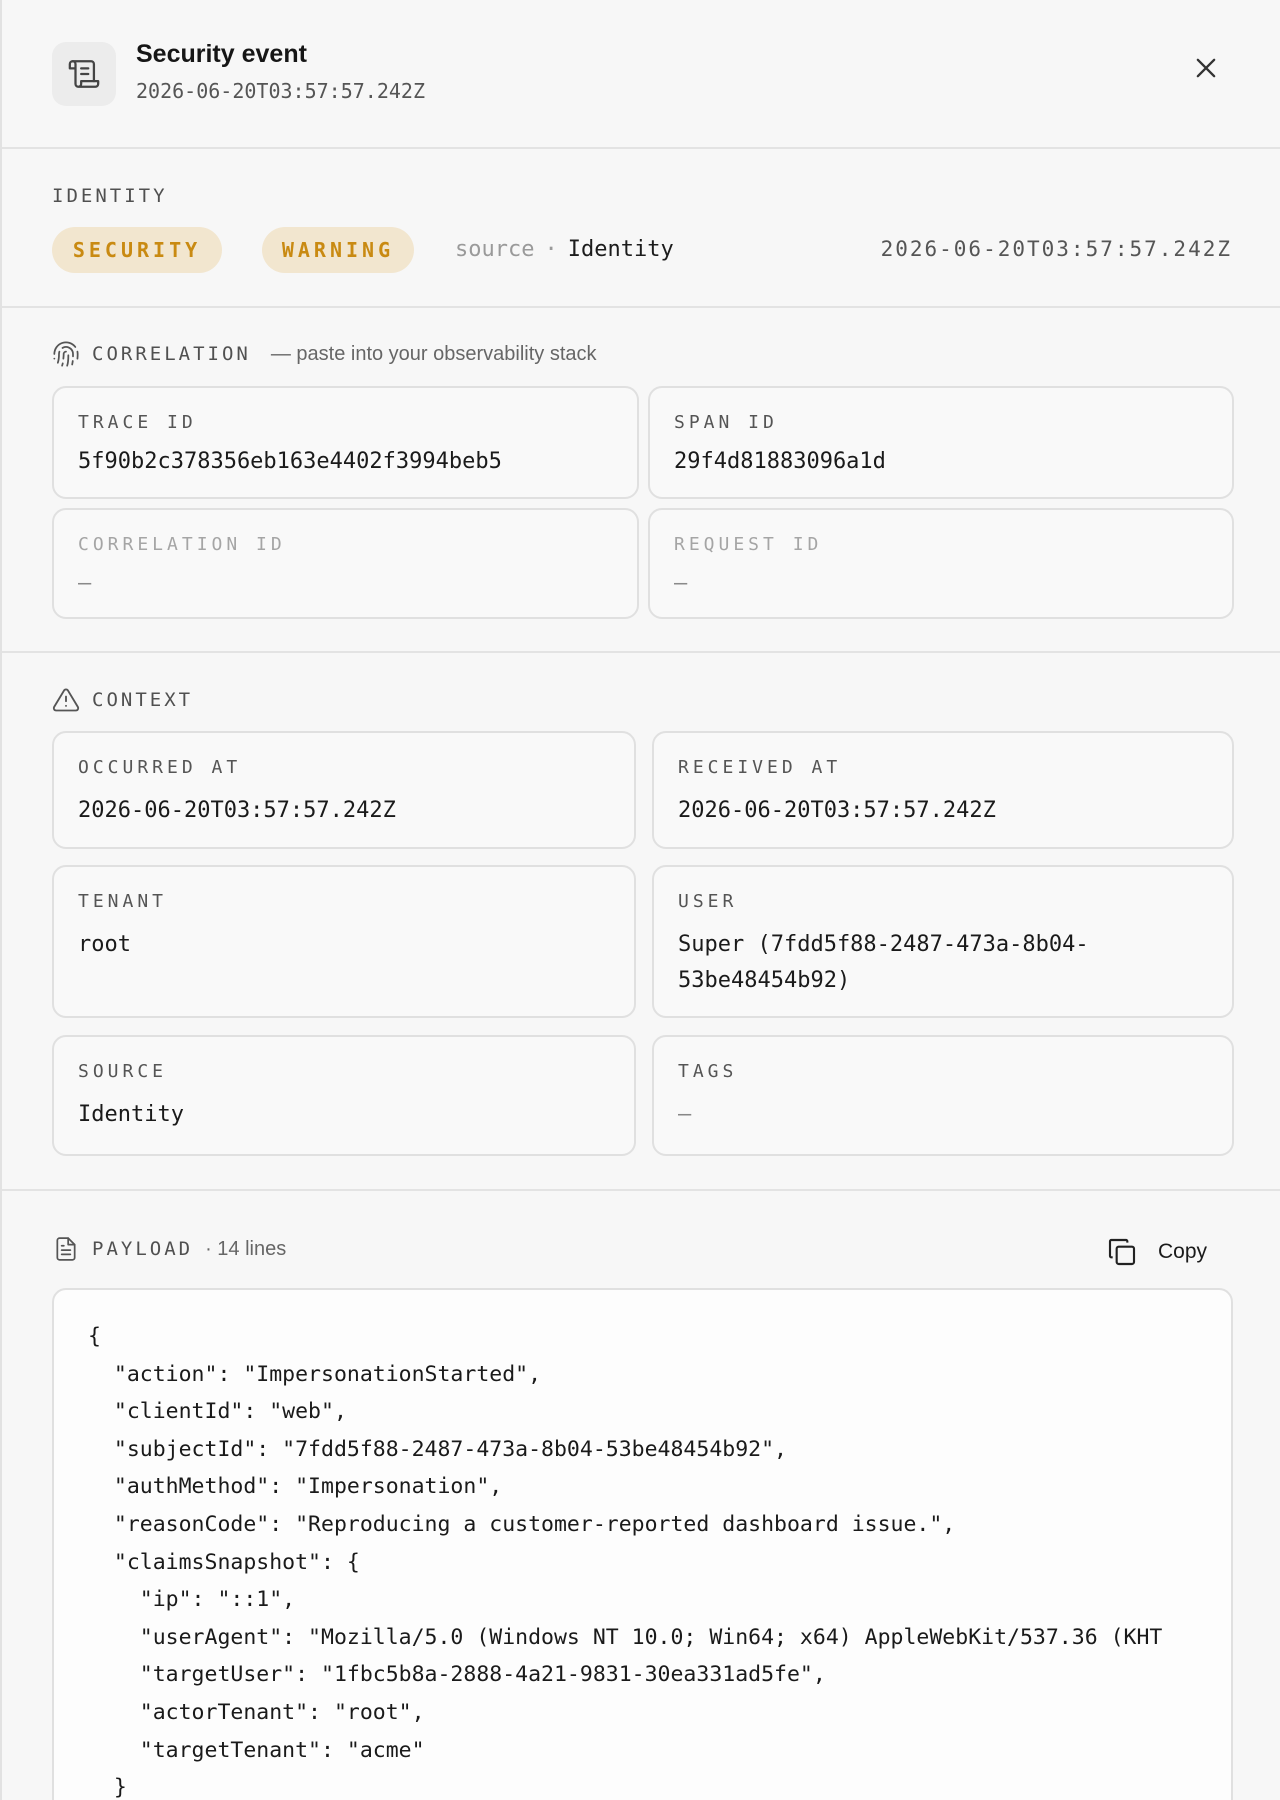 The width and height of the screenshot is (1280, 1800). I want to click on request-id-card: REQUEST ID —, so click(941, 563).